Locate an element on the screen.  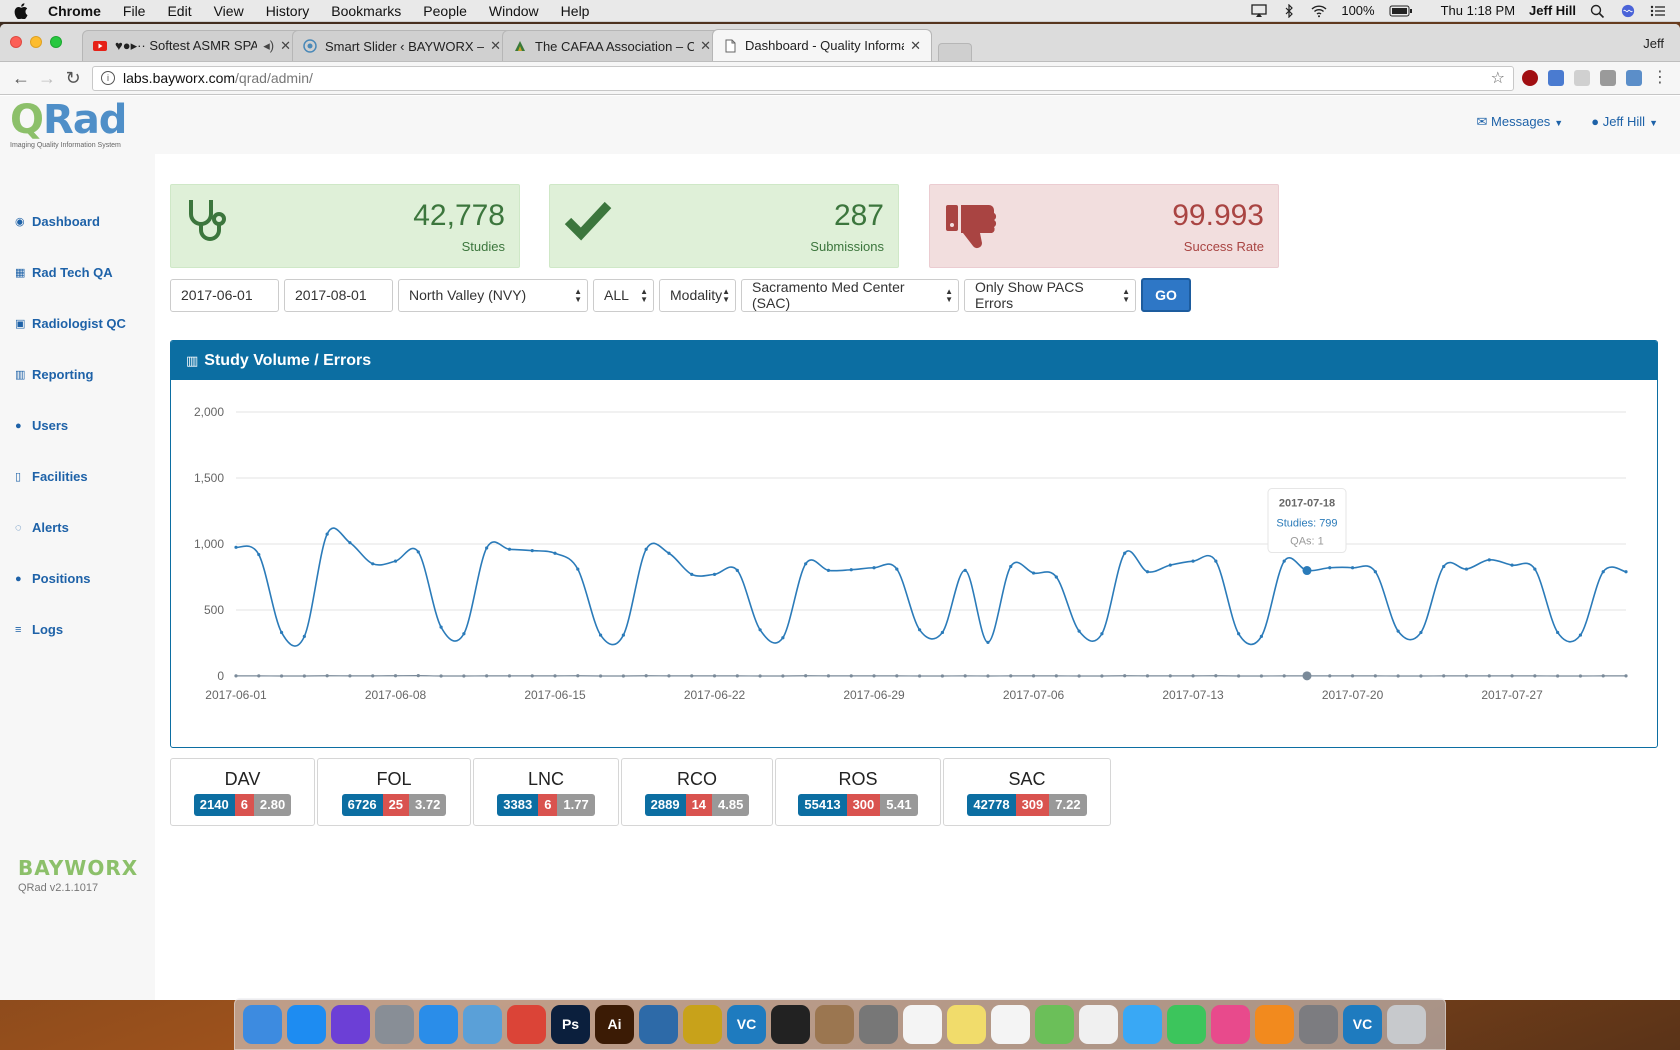
ibooks-icon is located at coordinates (1274, 1024).